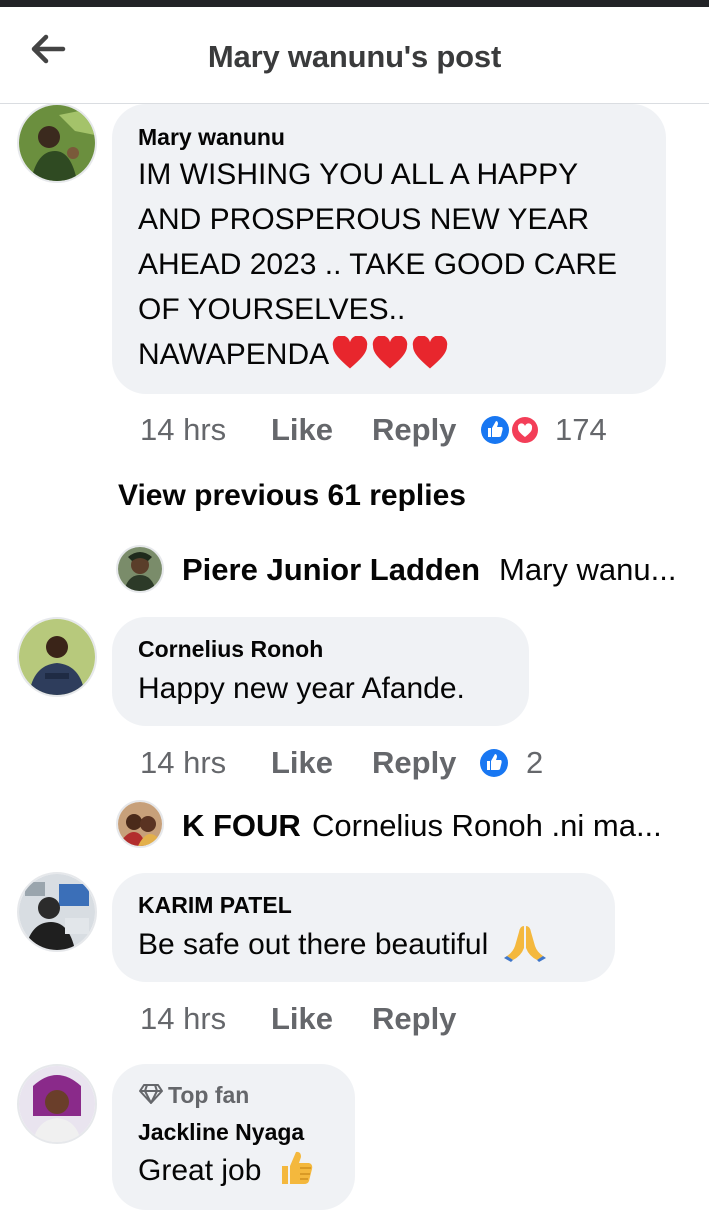  I want to click on comment-text: Be safe out there beautiful, so click(342, 948).